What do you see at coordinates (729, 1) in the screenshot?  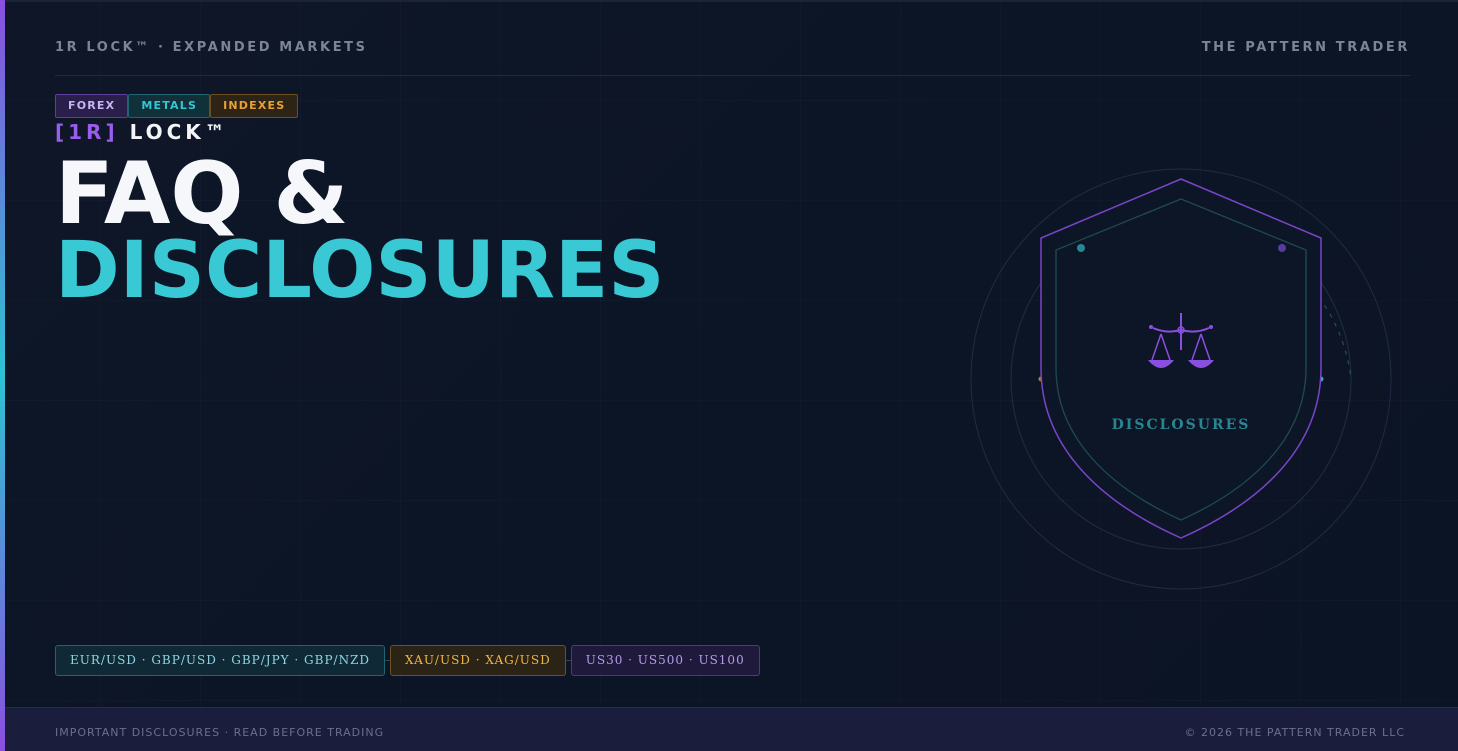 I see `top-border` at bounding box center [729, 1].